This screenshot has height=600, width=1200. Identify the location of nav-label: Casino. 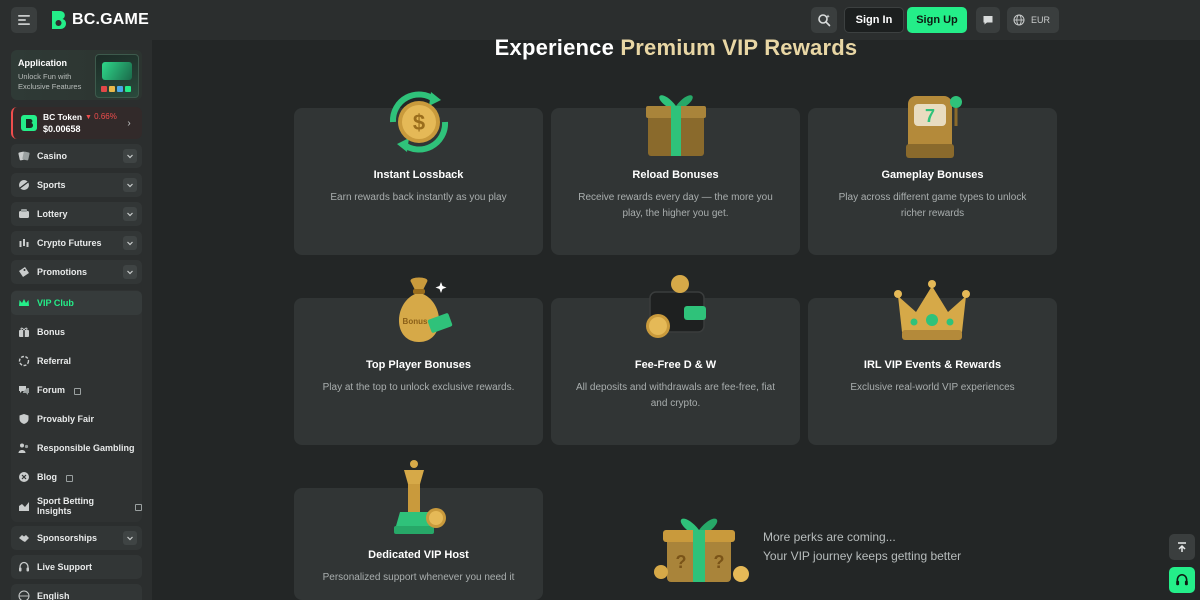
(52, 156).